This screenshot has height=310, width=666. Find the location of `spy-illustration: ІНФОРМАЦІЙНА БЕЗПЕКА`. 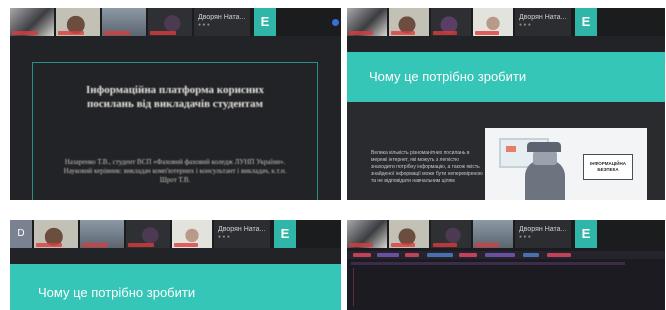

spy-illustration: ІНФОРМАЦІЙНА БЕЗПЕКА is located at coordinates (566, 164).